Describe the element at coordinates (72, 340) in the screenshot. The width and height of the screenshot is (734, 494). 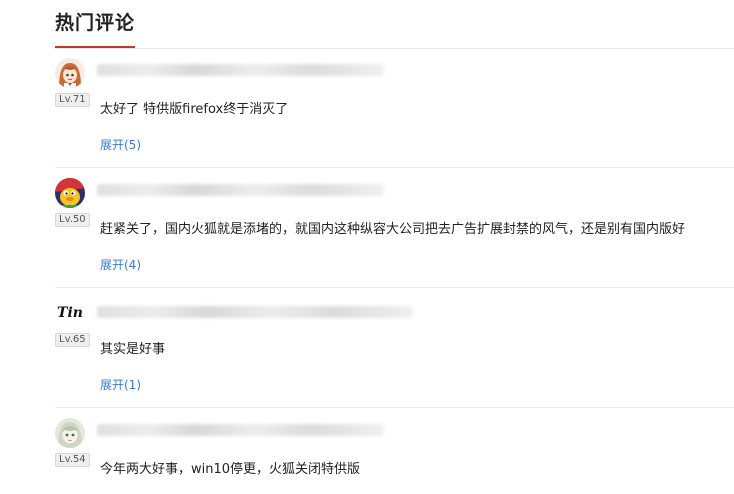
I see `user-level-badge: Lv.65` at that location.